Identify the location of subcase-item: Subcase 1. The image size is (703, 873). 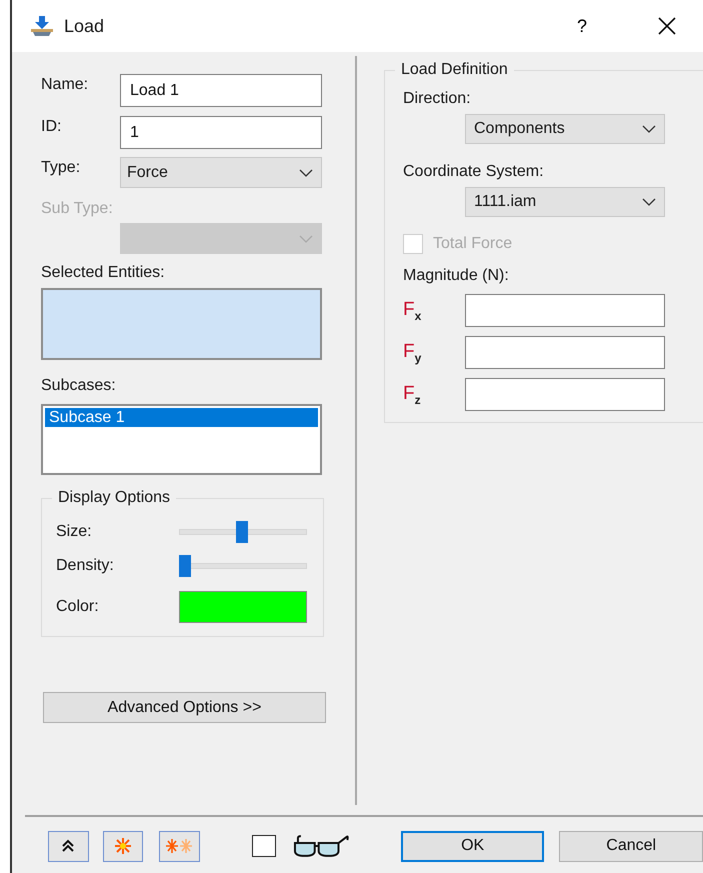
(181, 417).